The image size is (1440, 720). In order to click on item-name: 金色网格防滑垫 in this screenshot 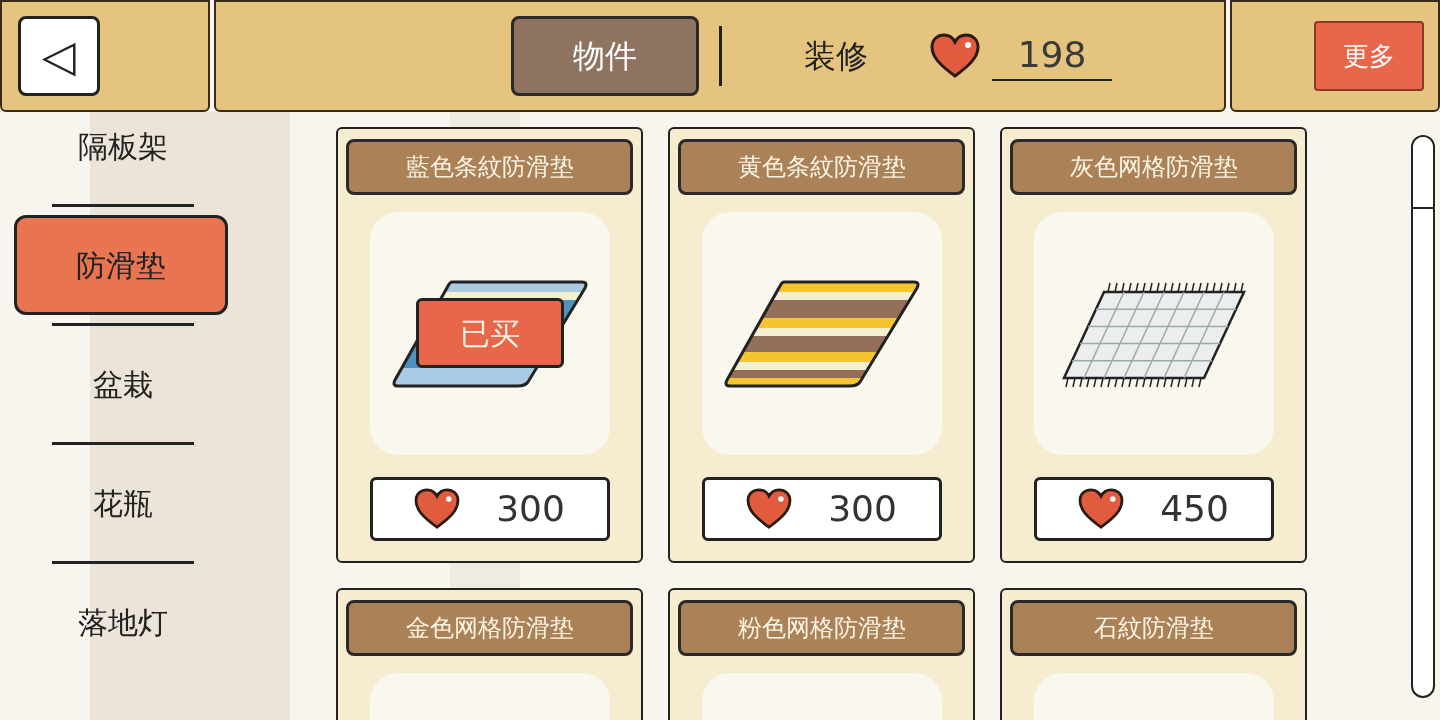, I will do `click(489, 628)`.